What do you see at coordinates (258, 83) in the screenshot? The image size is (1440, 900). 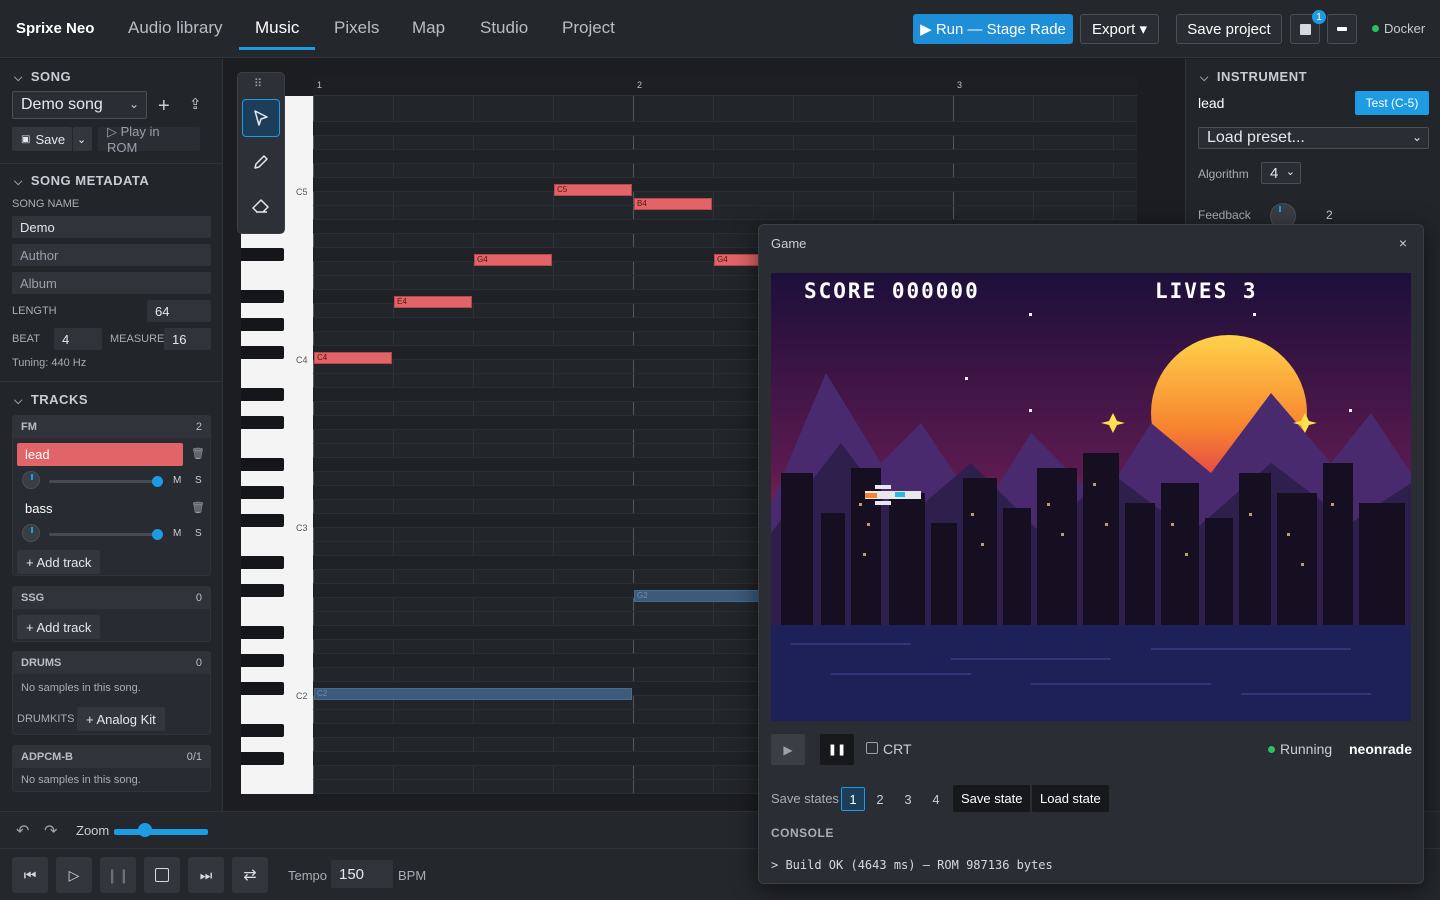 I see `drag-handle-icon: ⠿` at bounding box center [258, 83].